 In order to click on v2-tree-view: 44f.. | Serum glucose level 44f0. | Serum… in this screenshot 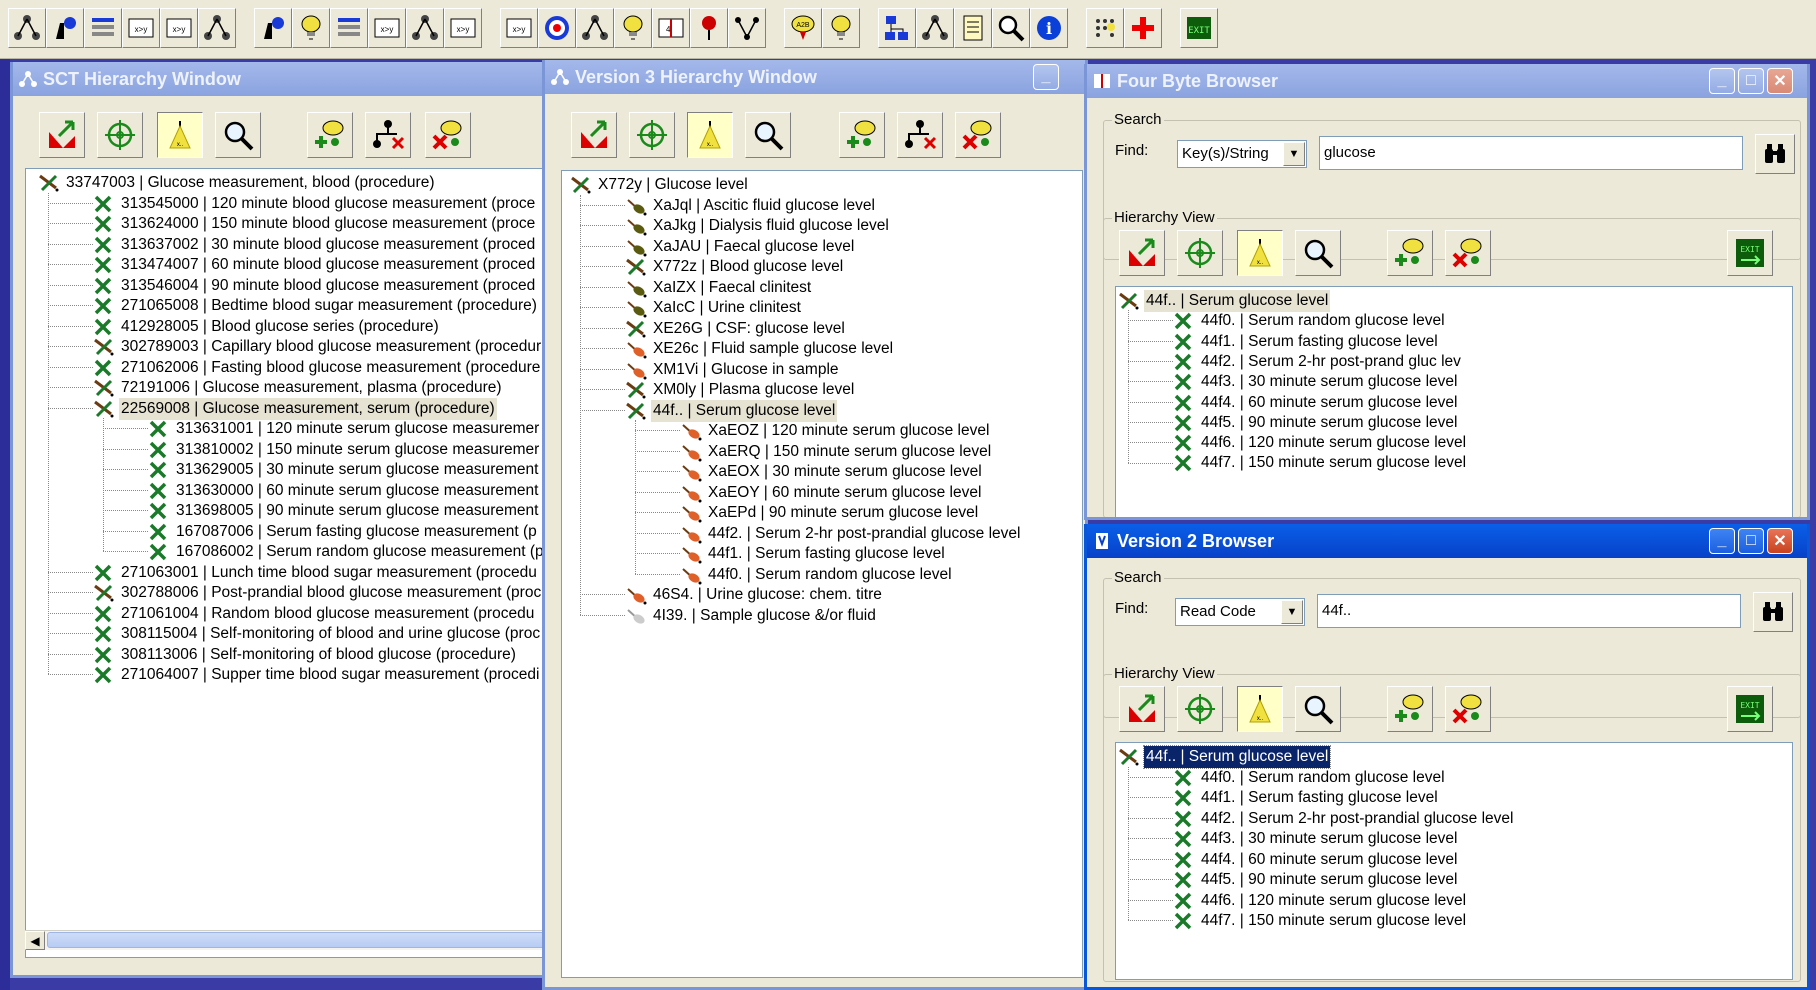, I will do `click(1454, 861)`.